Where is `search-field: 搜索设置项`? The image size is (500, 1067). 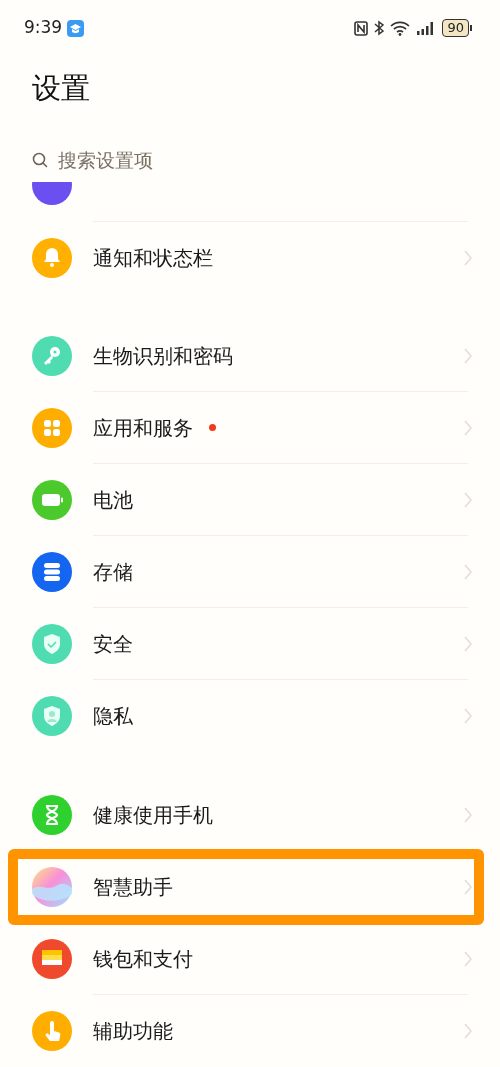 search-field: 搜索设置项 is located at coordinates (208, 160).